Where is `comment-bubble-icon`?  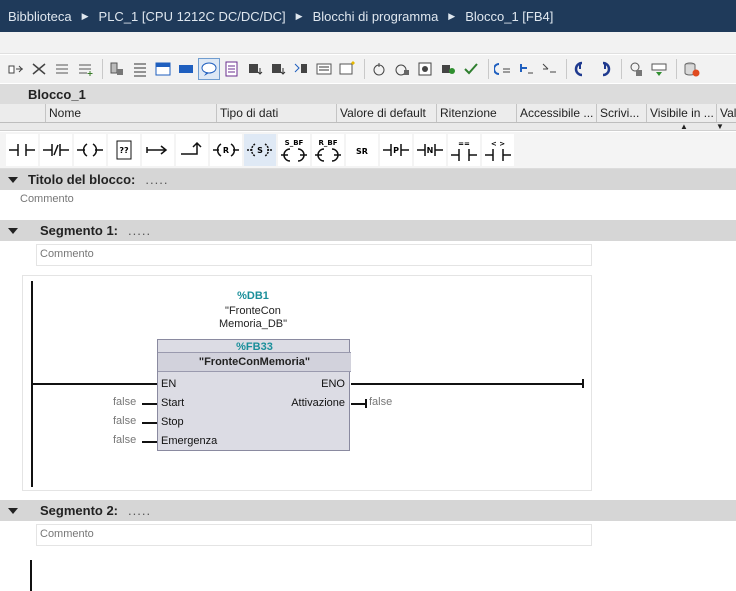 comment-bubble-icon is located at coordinates (209, 69).